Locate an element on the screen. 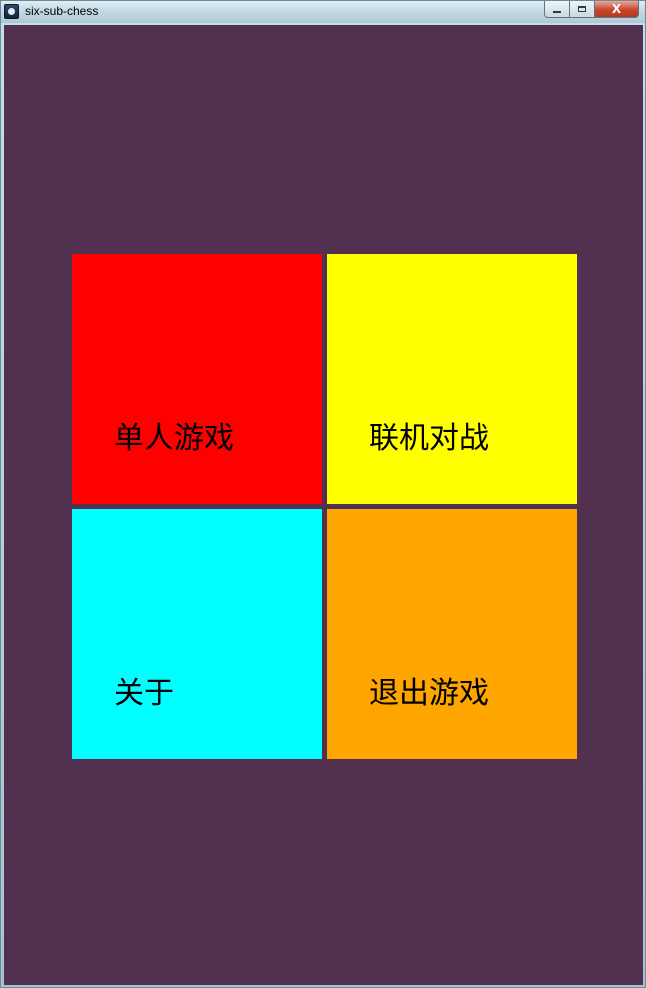  online-battle-label: 联机对战 is located at coordinates (429, 438).